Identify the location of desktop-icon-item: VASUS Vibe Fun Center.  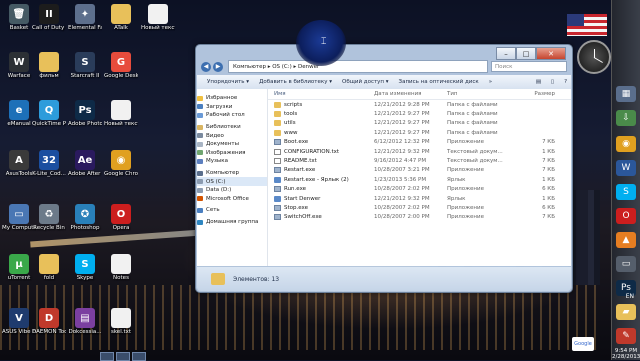
(19, 322).